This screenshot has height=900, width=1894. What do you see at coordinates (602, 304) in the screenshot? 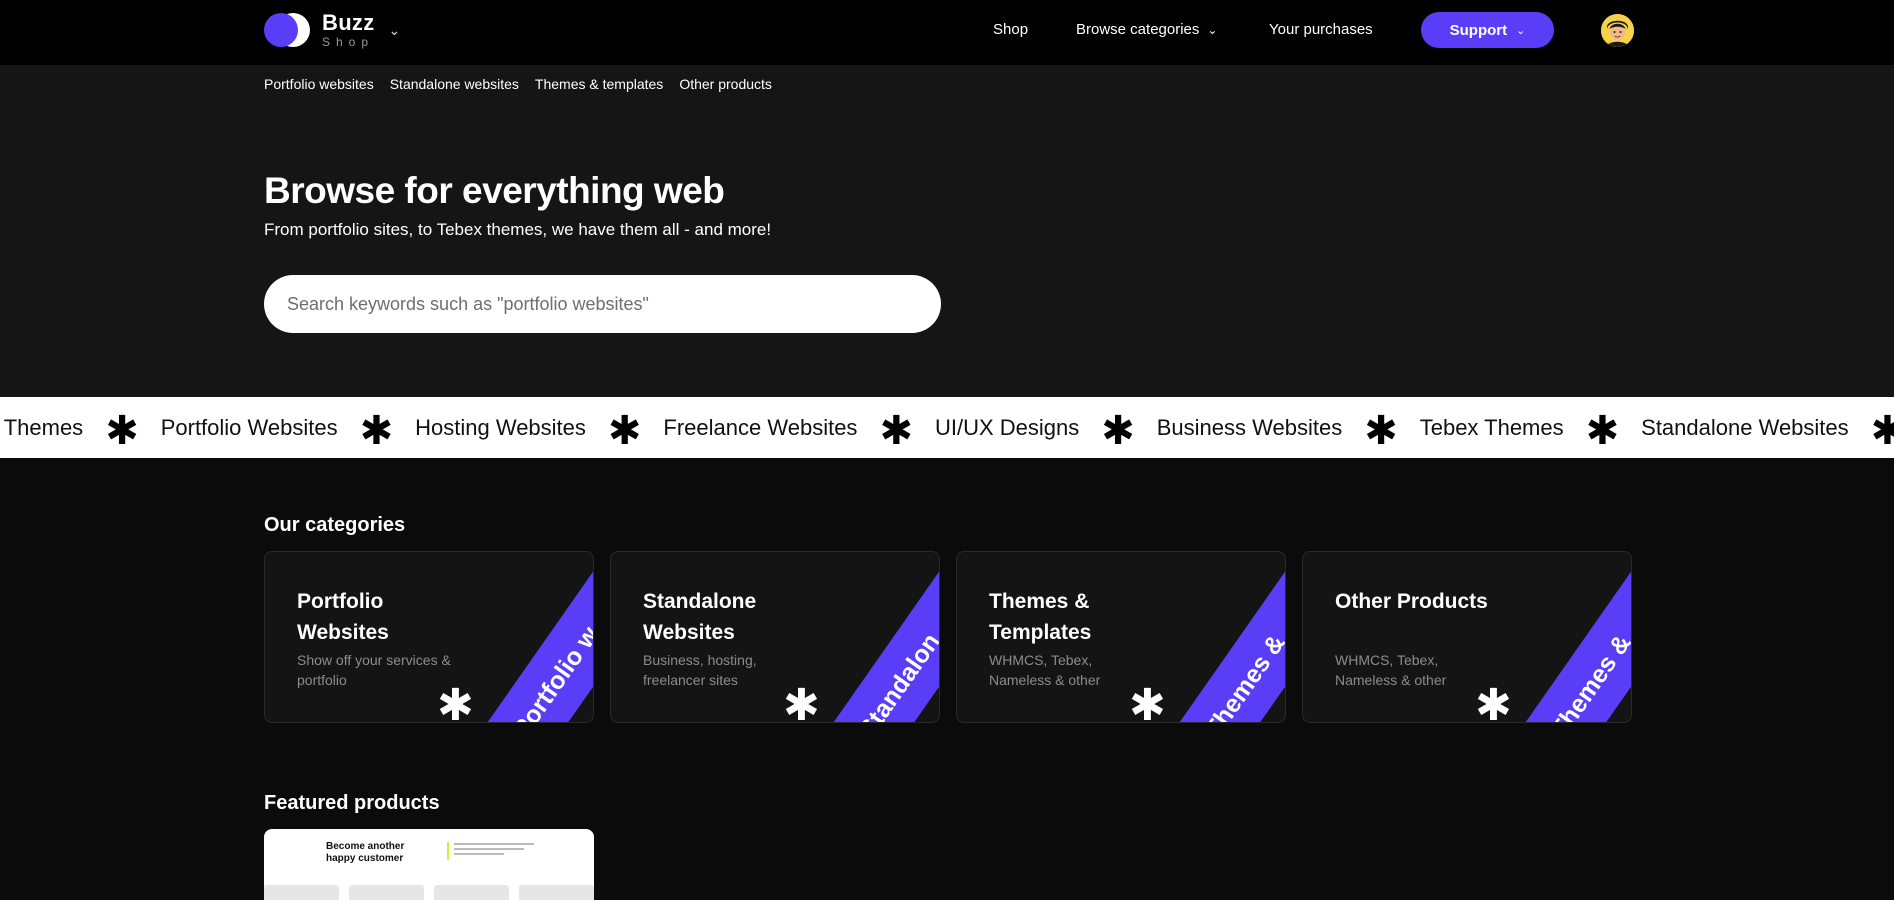
I see `search-input` at bounding box center [602, 304].